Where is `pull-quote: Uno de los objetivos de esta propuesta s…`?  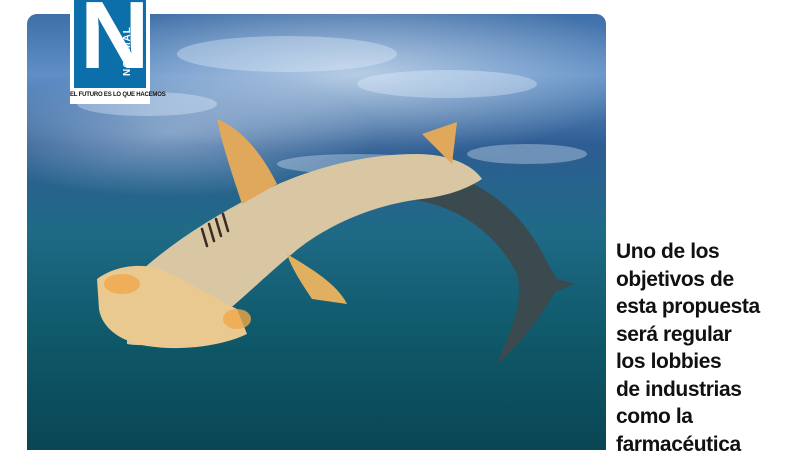 pull-quote: Uno de los objetivos de esta propuesta s… is located at coordinates (706, 348).